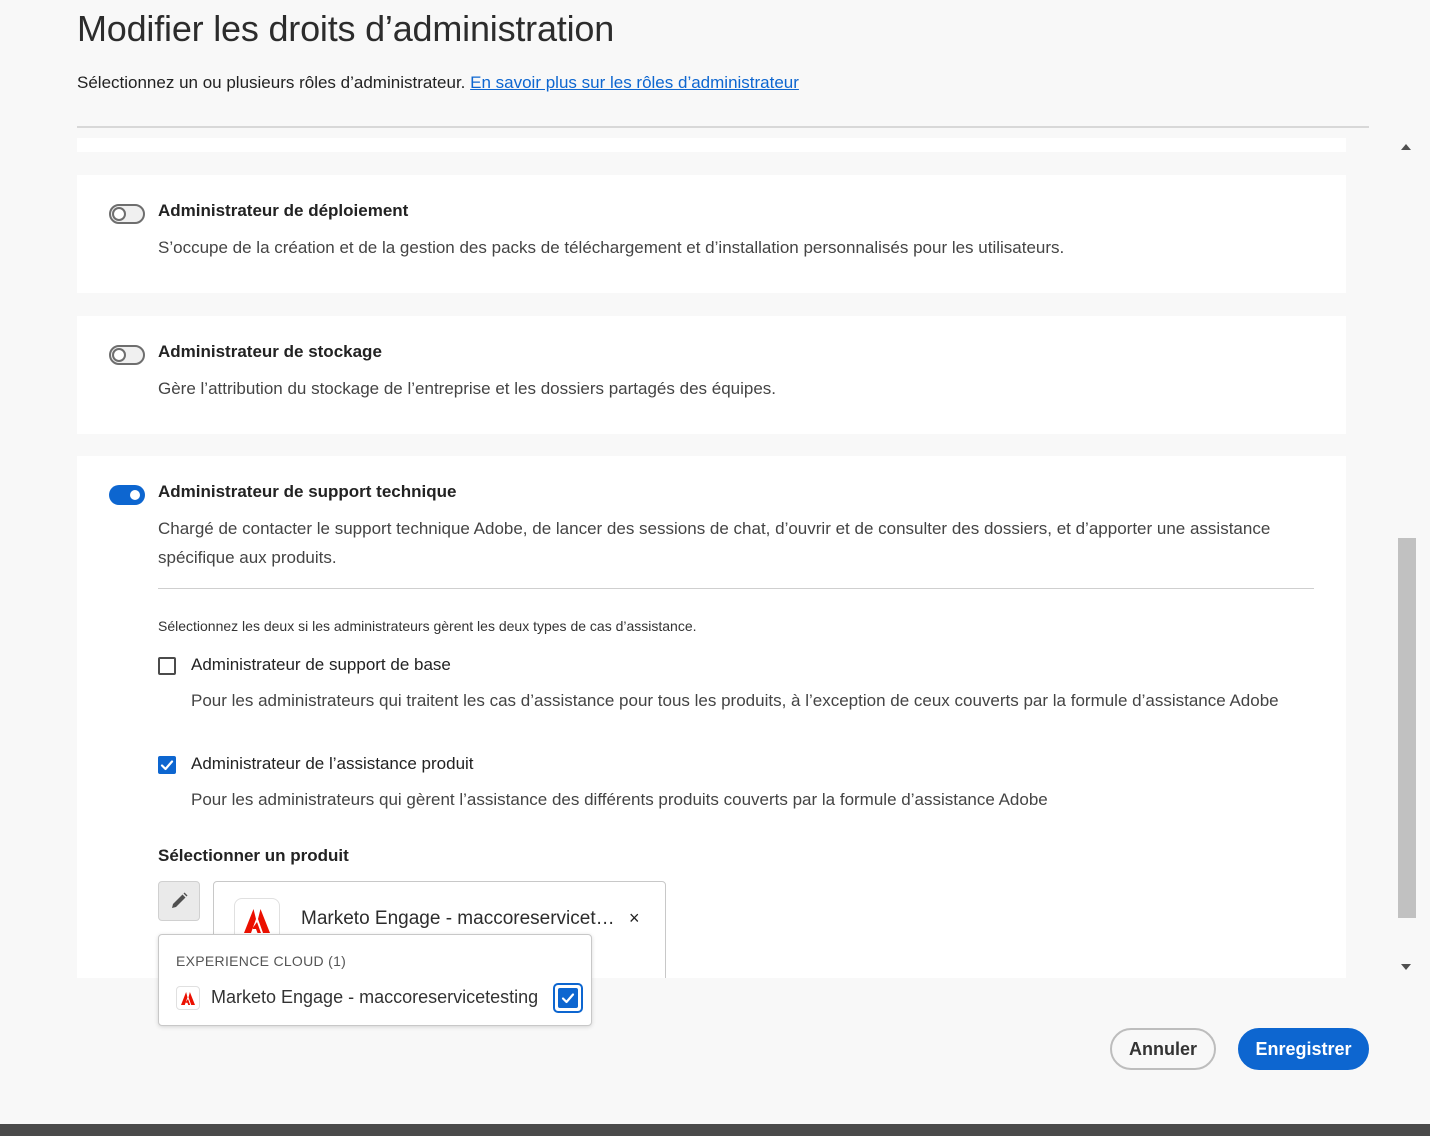 The height and width of the screenshot is (1136, 1430). What do you see at coordinates (1303, 1049) in the screenshot?
I see `save-button: Enregistrer` at bounding box center [1303, 1049].